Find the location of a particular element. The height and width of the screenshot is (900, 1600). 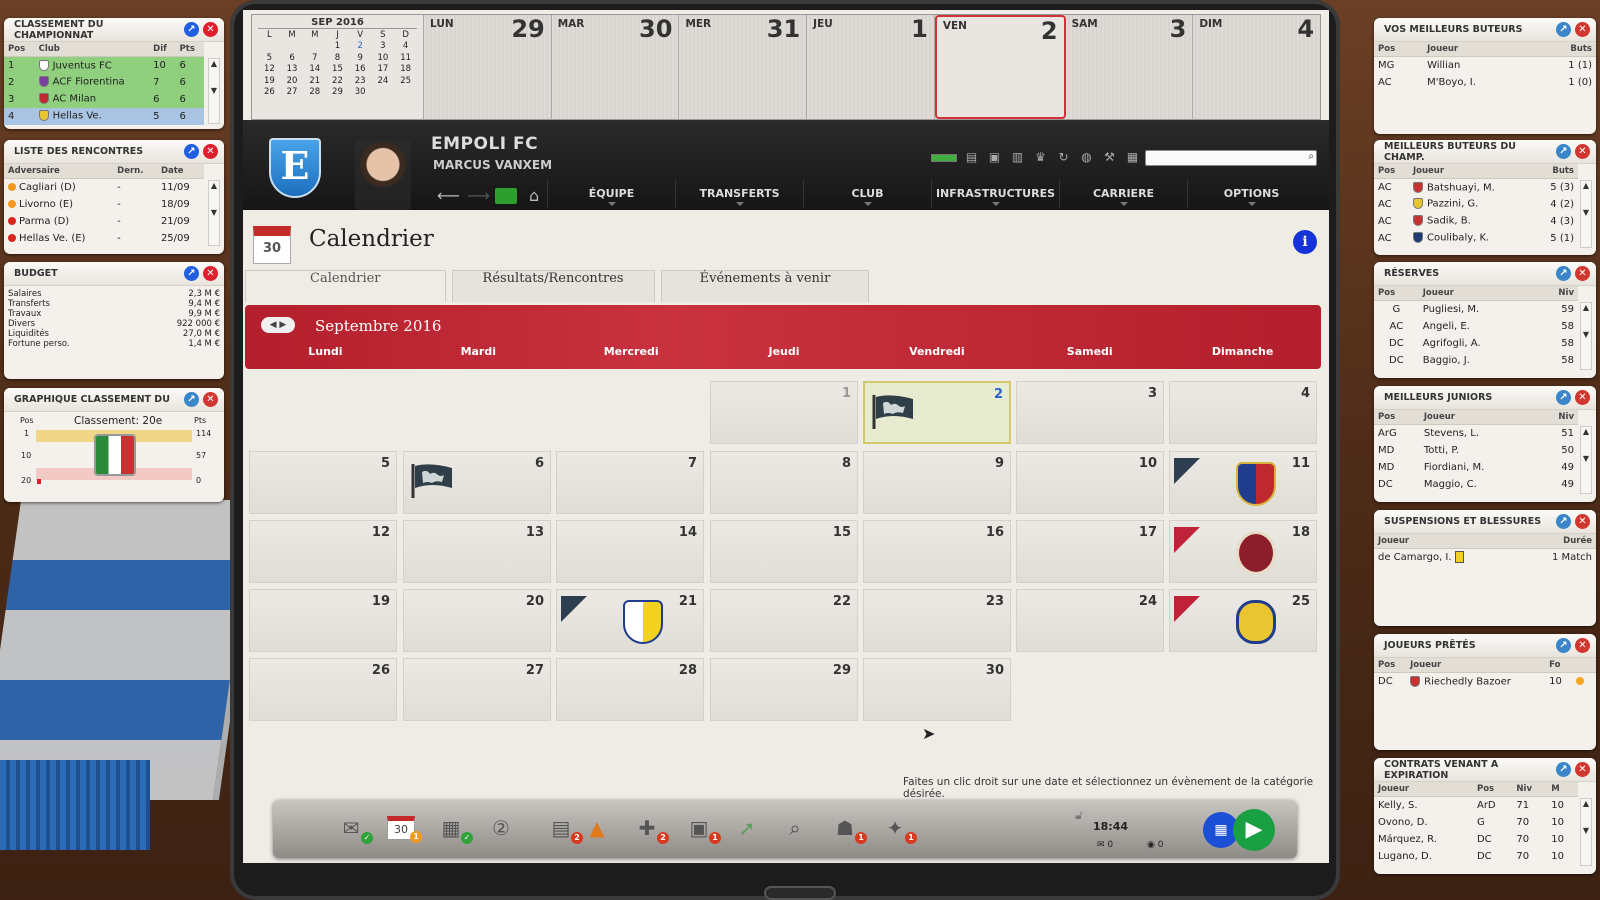

medical-icon: ✚ 2 is located at coordinates (651, 830).